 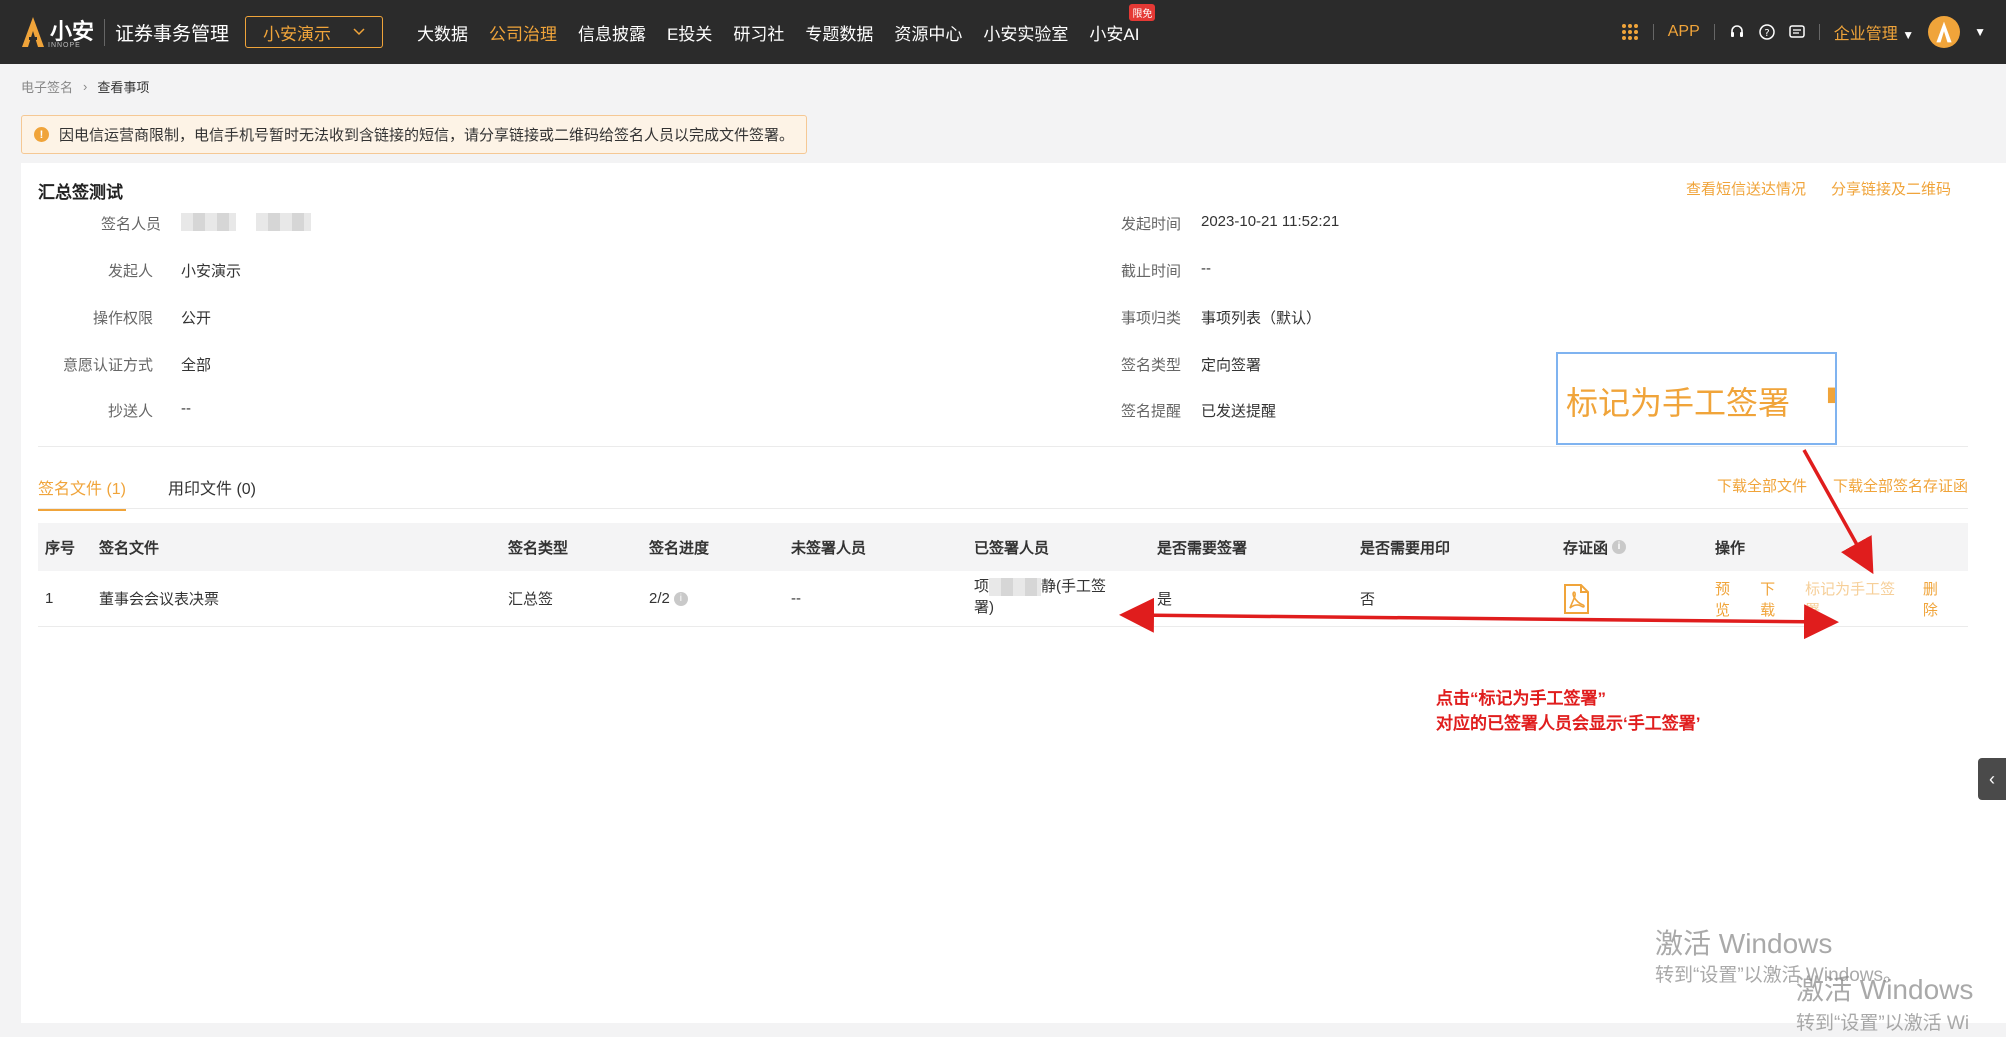 I want to click on nav-item-ai: 小安AI 限免, so click(x=1122, y=24).